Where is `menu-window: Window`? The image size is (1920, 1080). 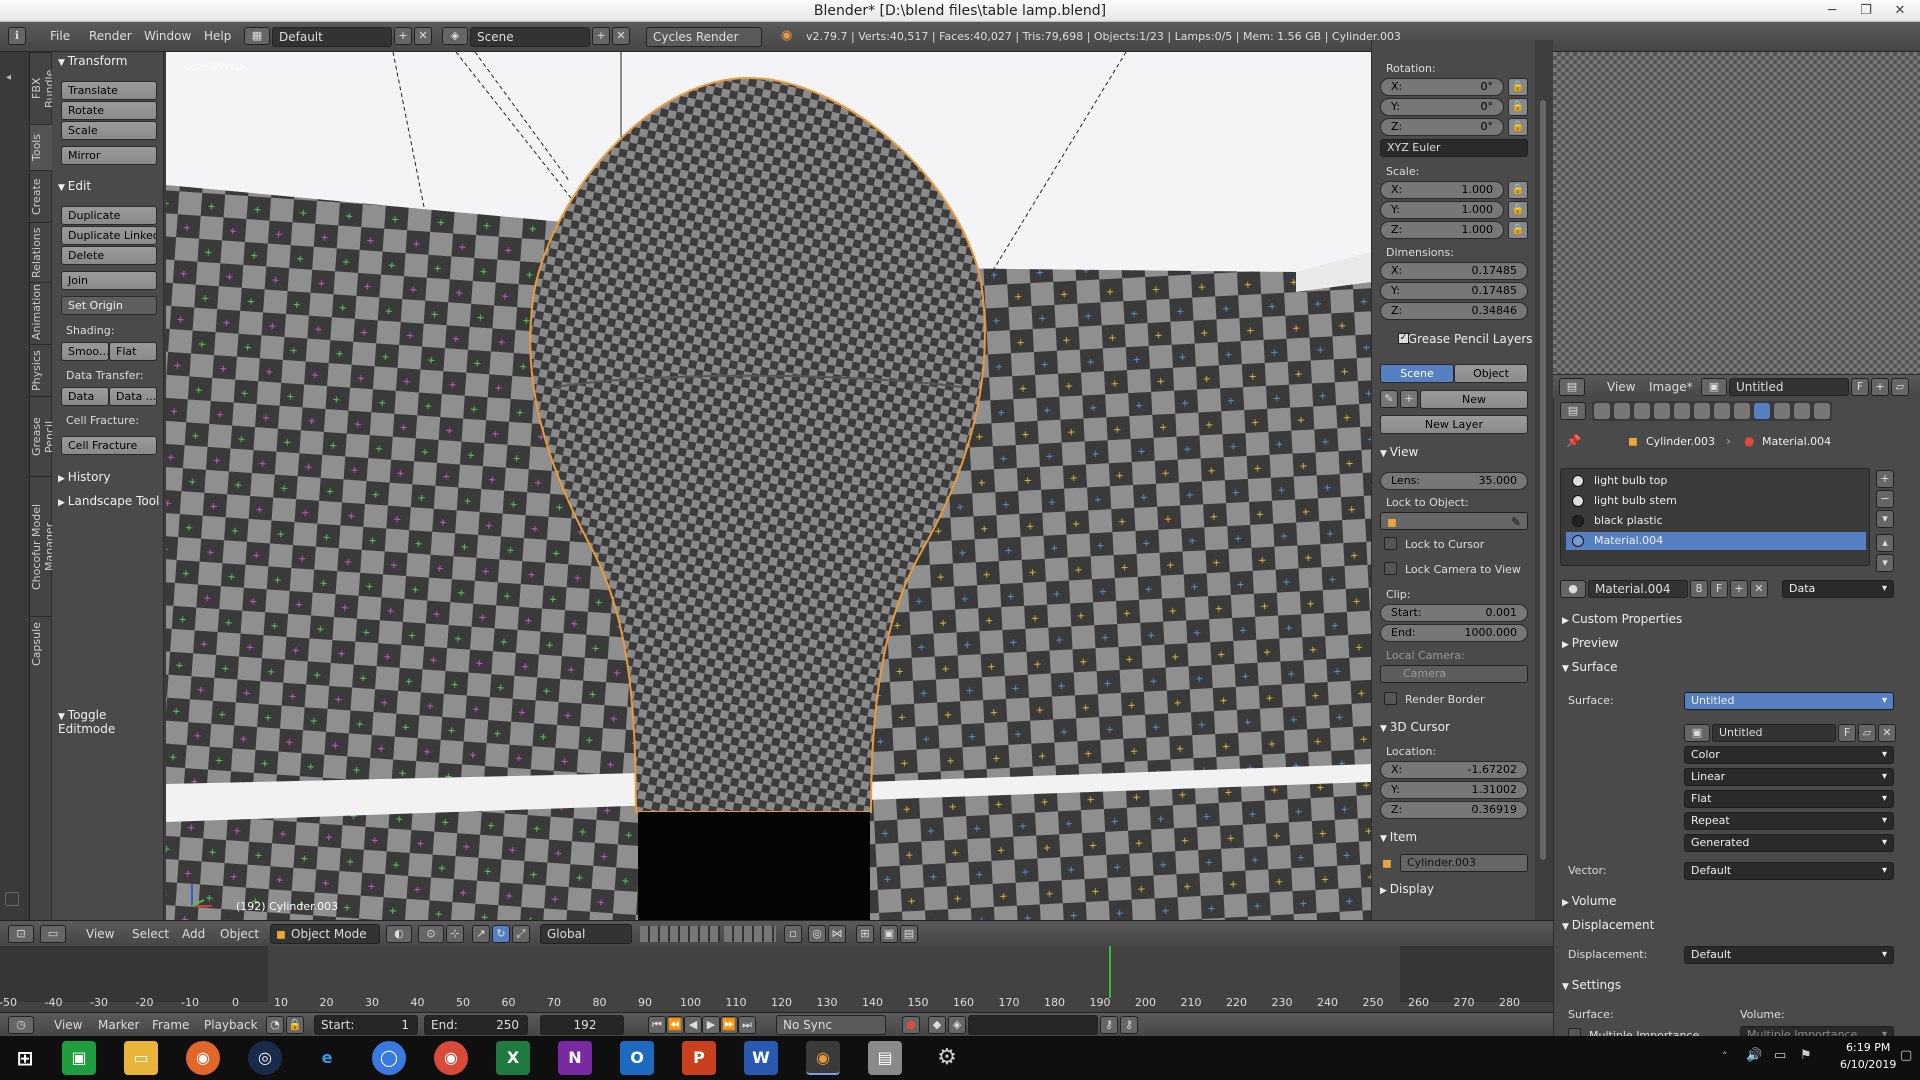
menu-window: Window is located at coordinates (167, 36).